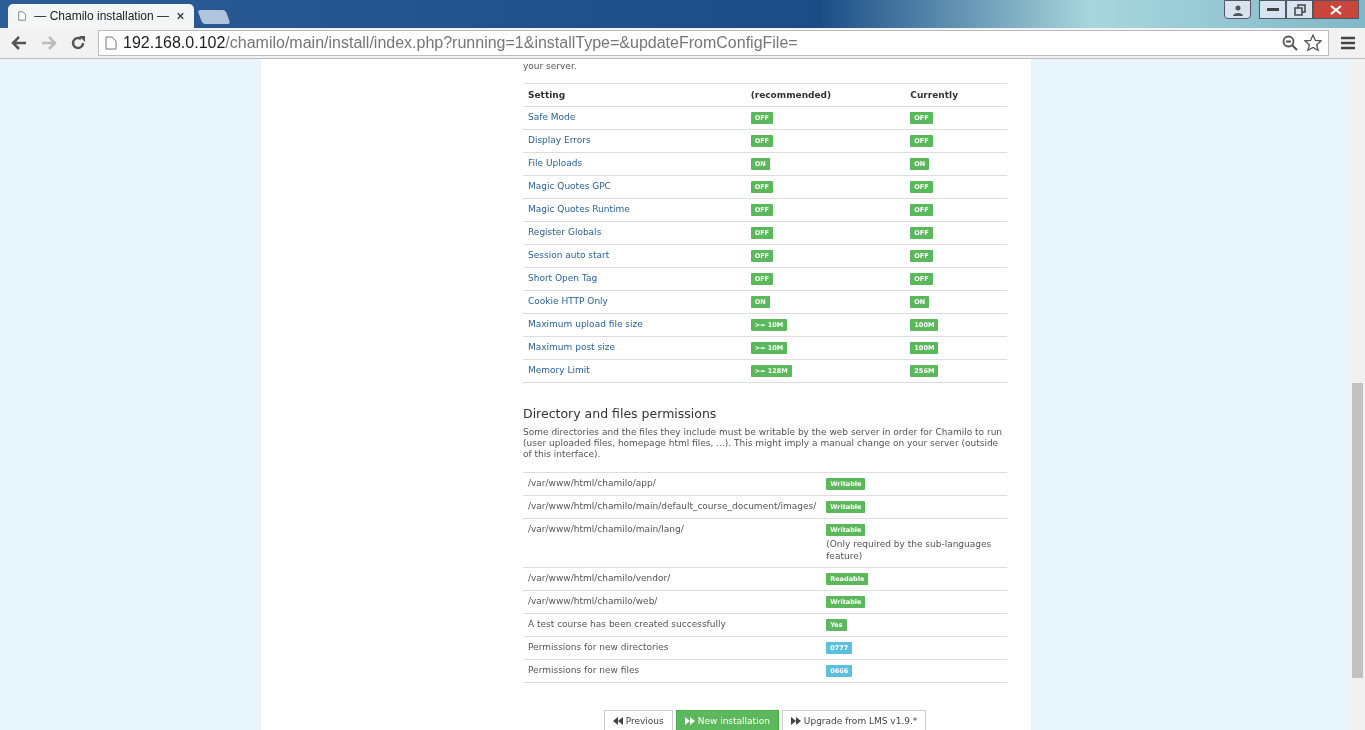  I want to click on user-button, so click(1237, 9).